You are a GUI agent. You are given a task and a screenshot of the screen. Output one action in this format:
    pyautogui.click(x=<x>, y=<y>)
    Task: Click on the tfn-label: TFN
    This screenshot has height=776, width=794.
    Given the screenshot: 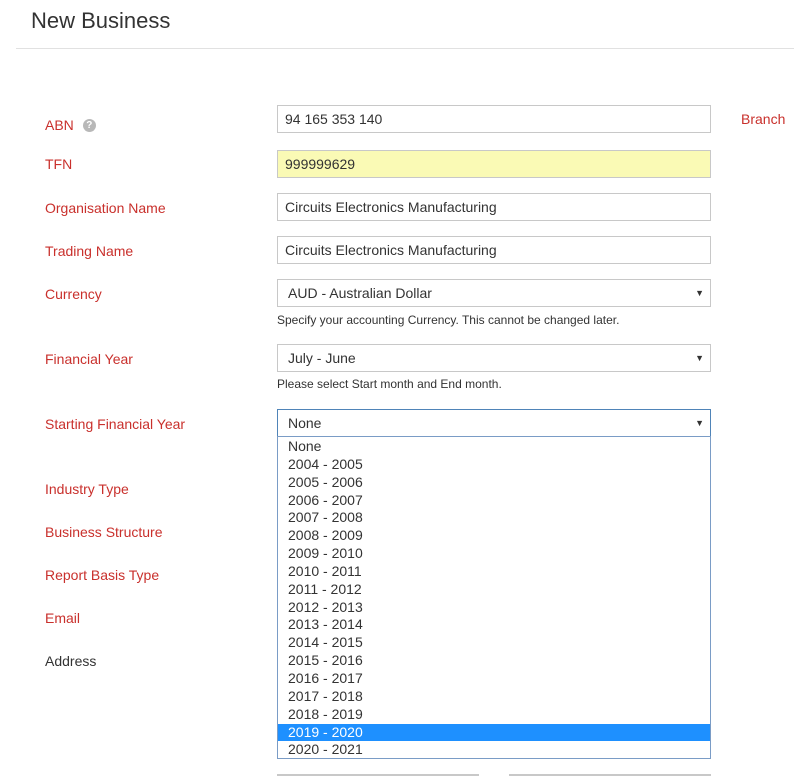 What is the action you would take?
    pyautogui.click(x=59, y=164)
    